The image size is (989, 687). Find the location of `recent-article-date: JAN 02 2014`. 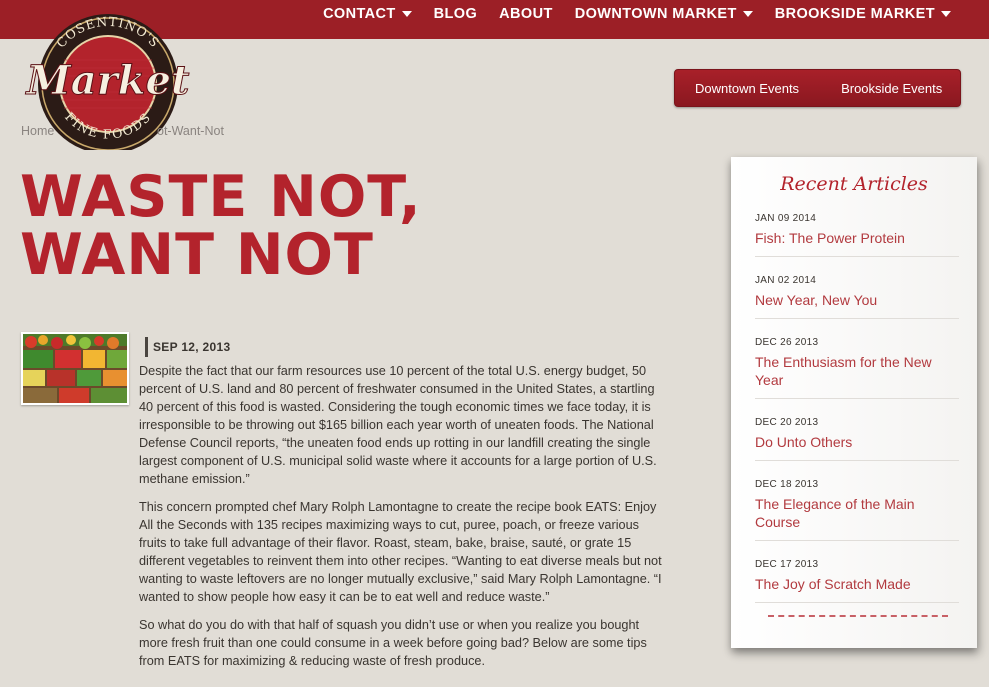

recent-article-date: JAN 02 2014 is located at coordinates (786, 280).